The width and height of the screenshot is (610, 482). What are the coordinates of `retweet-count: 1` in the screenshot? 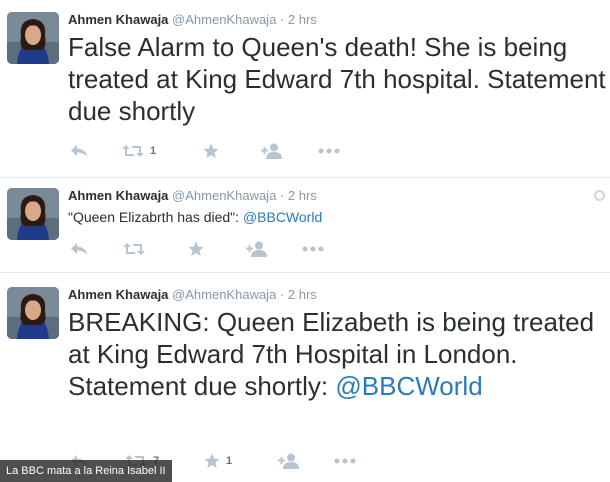 It's located at (153, 151).